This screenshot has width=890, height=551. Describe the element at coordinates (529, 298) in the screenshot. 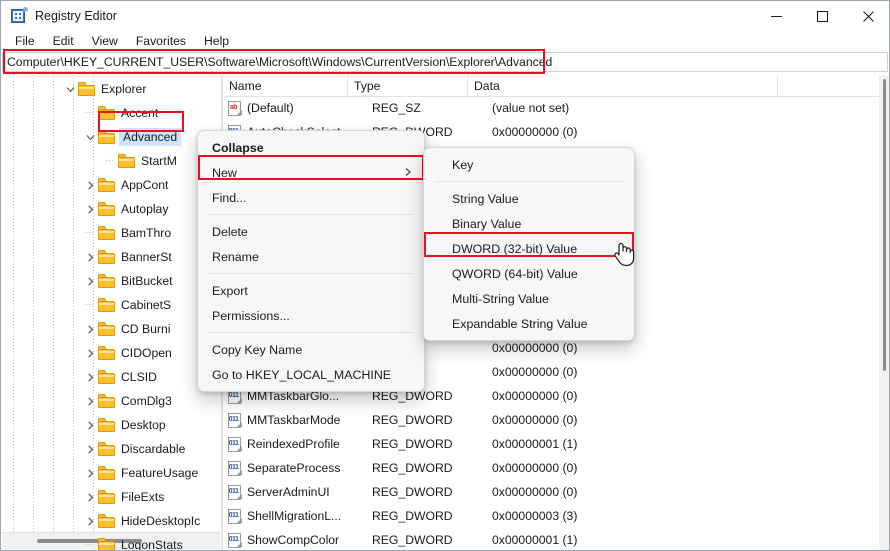

I see `submenu-item-multi-string-value: Multi-String Value` at that location.